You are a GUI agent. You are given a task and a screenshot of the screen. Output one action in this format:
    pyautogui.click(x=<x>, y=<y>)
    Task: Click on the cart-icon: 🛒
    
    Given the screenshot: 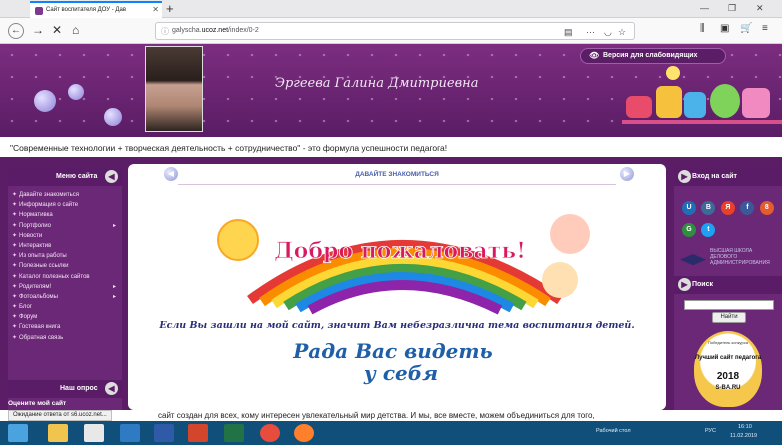 What is the action you would take?
    pyautogui.click(x=746, y=28)
    